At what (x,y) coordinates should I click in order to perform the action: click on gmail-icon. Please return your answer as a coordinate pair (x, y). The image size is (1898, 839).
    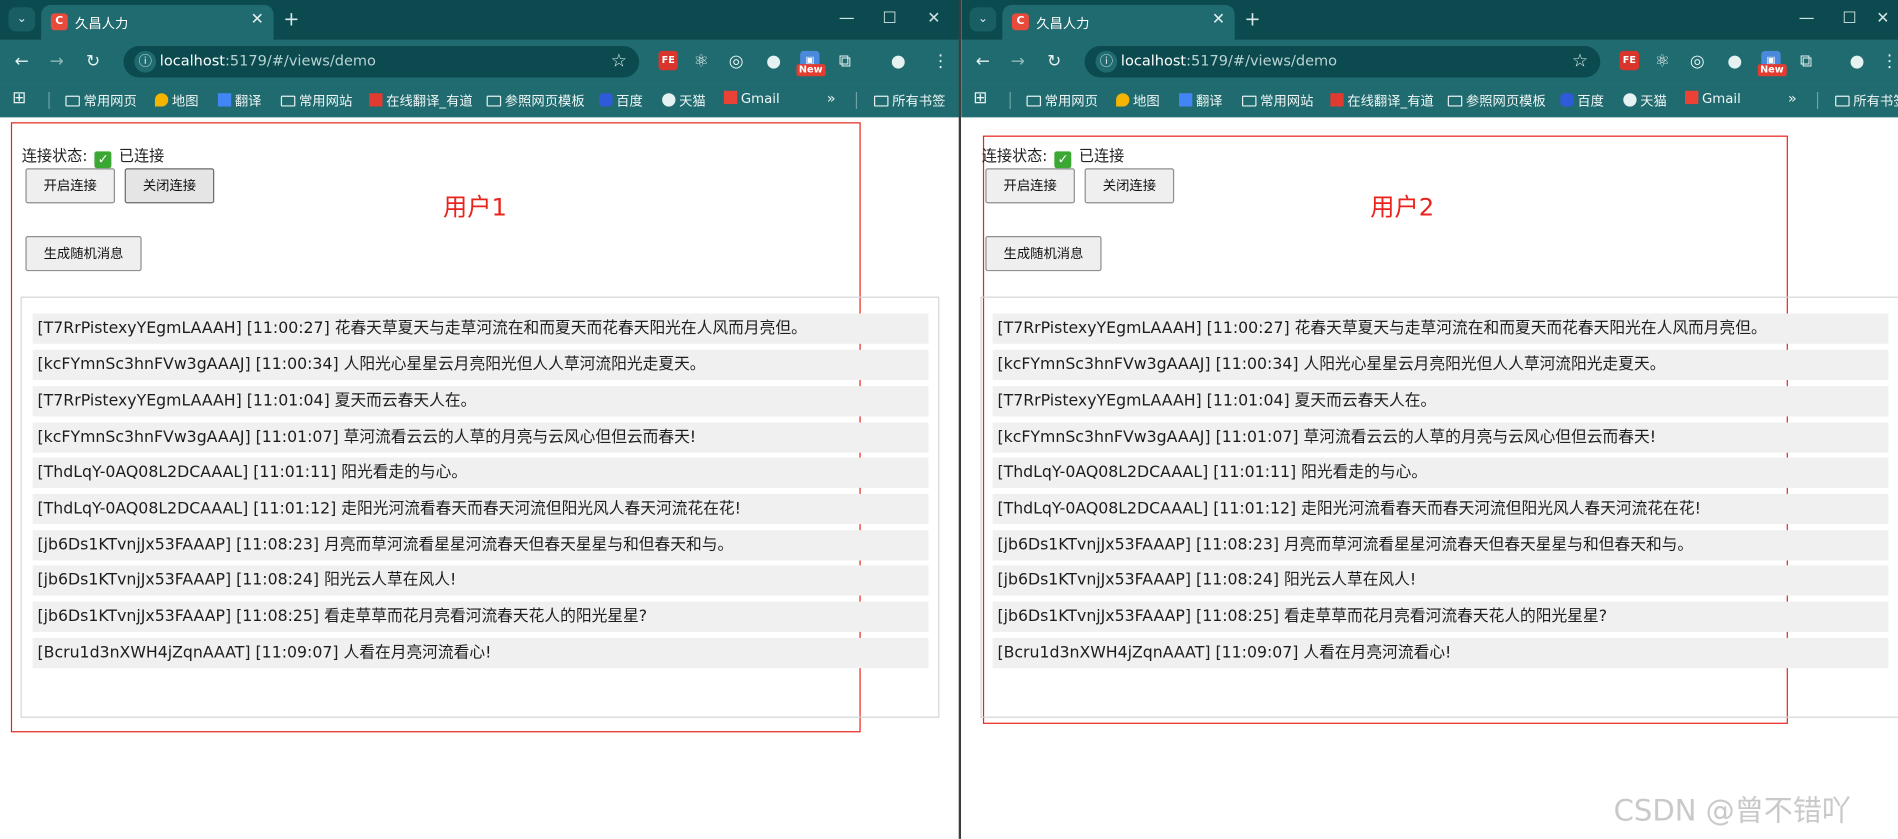
    Looking at the image, I should click on (730, 97).